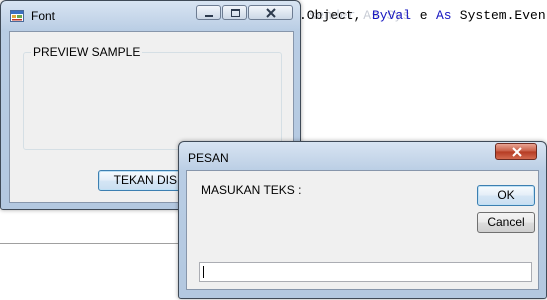  What do you see at coordinates (392, 15) in the screenshot?
I see `code-keyword-byval: ByVal` at bounding box center [392, 15].